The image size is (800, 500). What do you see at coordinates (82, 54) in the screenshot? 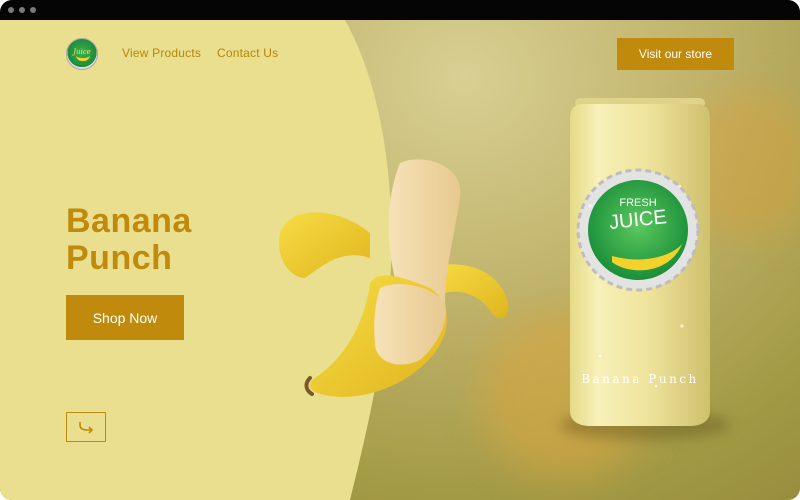
I see `brand-logo: Juice` at bounding box center [82, 54].